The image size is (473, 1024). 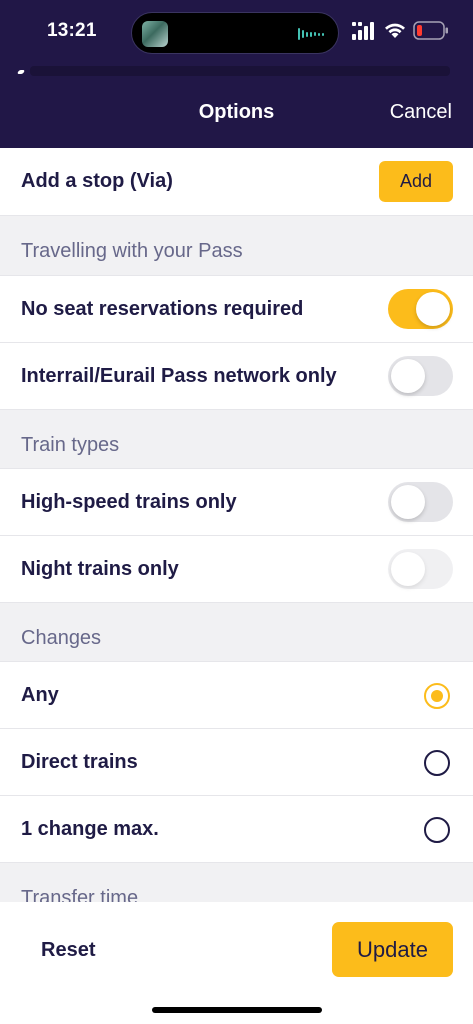 What do you see at coordinates (421, 112) in the screenshot?
I see `cancel-button: Cancel` at bounding box center [421, 112].